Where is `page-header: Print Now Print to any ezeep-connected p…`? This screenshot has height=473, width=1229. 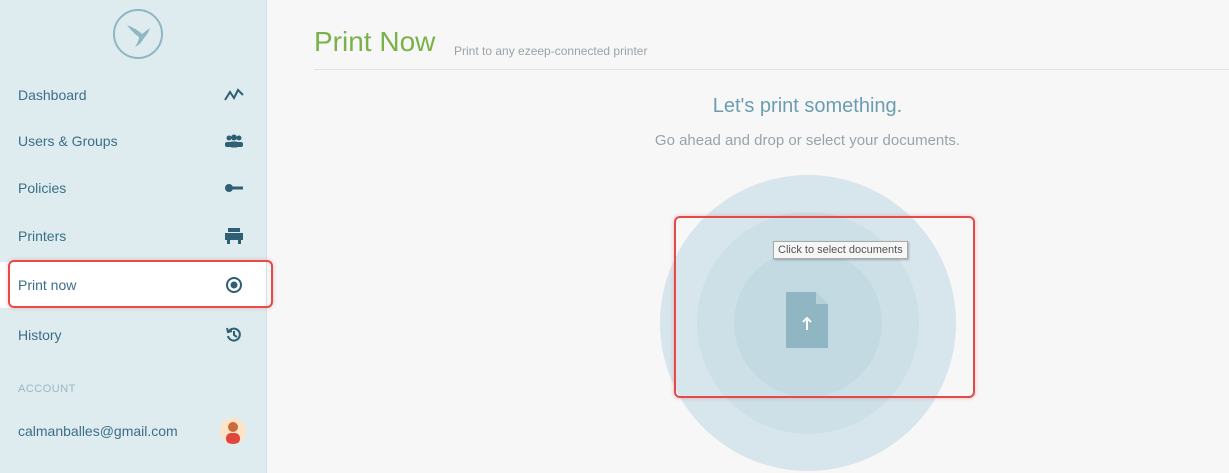
page-header: Print Now Print to any ezeep-connected p… is located at coordinates (771, 46).